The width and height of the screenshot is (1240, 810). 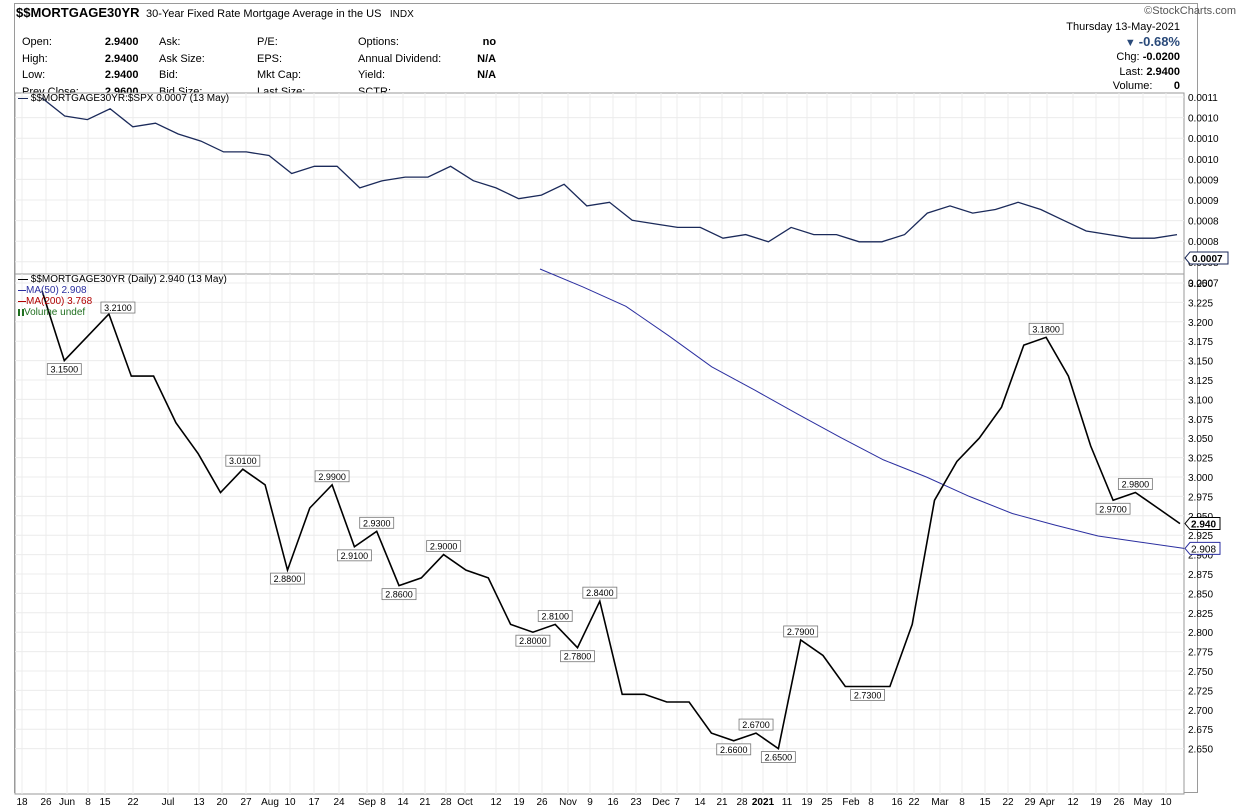 I want to click on quote-value: N/A, so click(x=487, y=58).